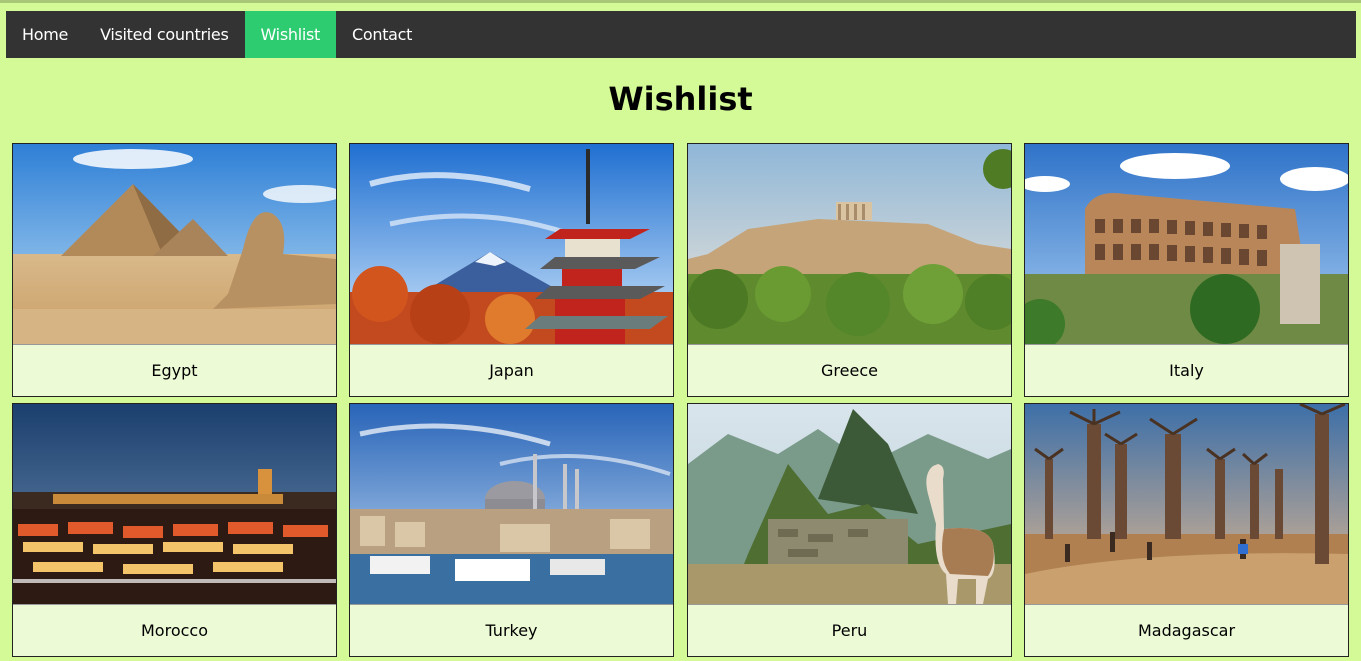 The width and height of the screenshot is (1361, 661). I want to click on nav-wishlist: Wishlist, so click(290, 34).